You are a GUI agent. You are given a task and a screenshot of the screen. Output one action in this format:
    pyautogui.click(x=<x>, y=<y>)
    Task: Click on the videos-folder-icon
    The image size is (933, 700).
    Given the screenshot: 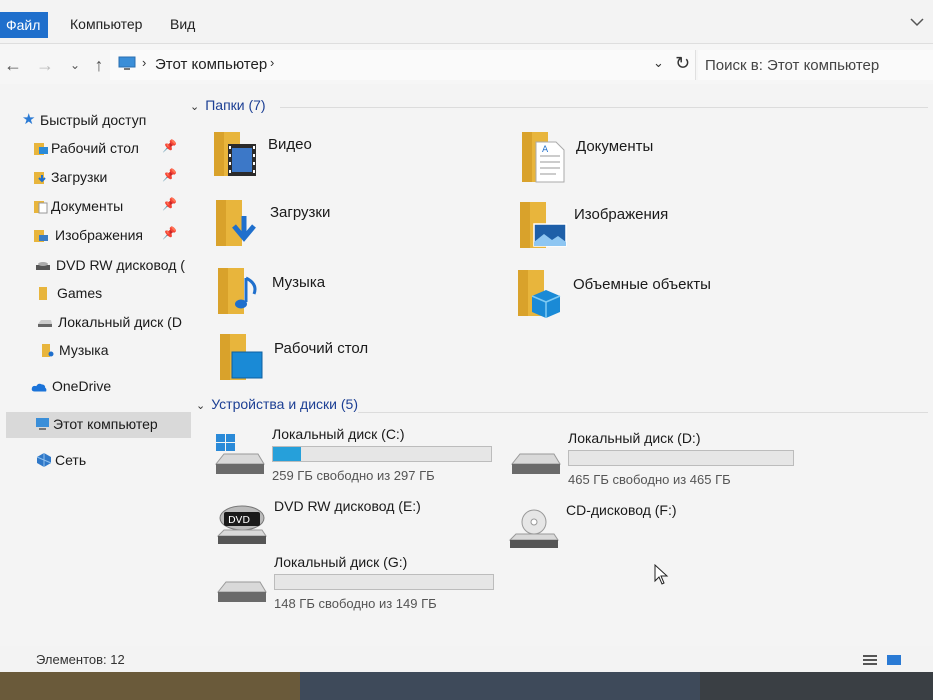 What is the action you would take?
    pyautogui.click(x=235, y=154)
    